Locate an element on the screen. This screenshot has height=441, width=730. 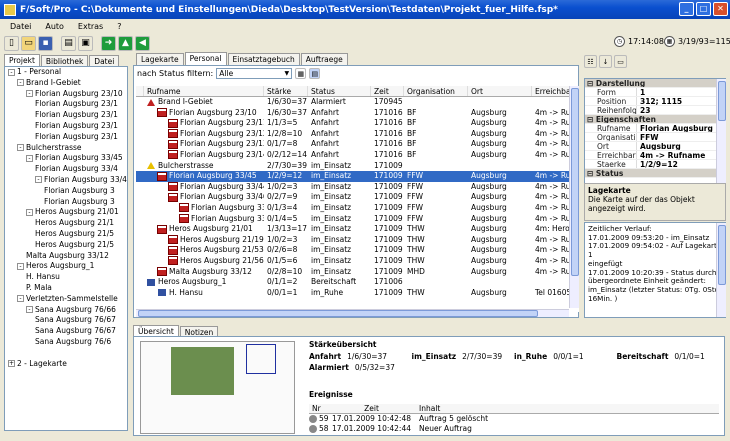
tab-einsatztagebuch: Einsatztagebuch is located at coordinates (263, 59).